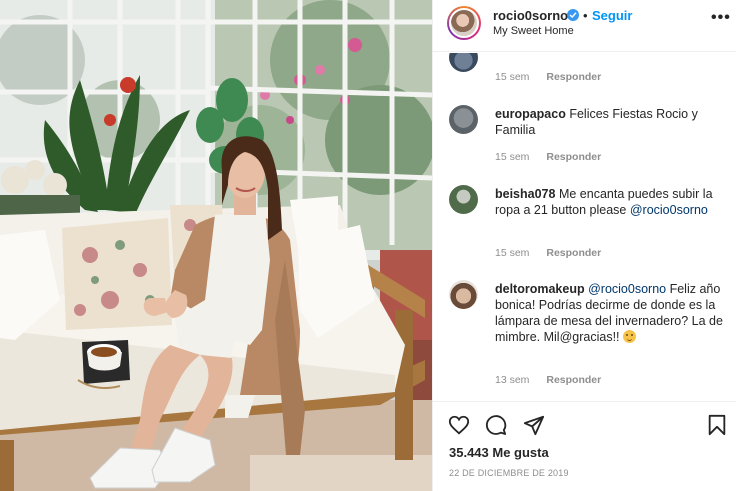 The image size is (736, 491). Describe the element at coordinates (525, 194) in the screenshot. I see `comment-username: beisha078` at that location.